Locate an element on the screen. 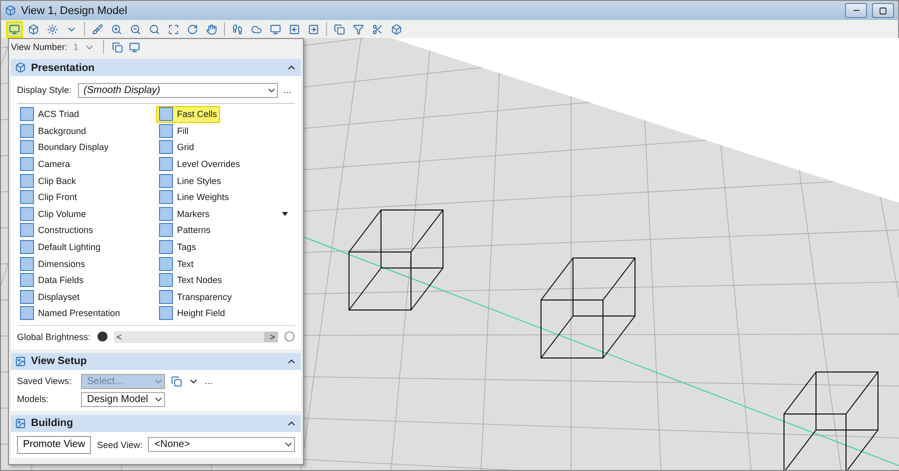  light-circle-icon is located at coordinates (289, 336).